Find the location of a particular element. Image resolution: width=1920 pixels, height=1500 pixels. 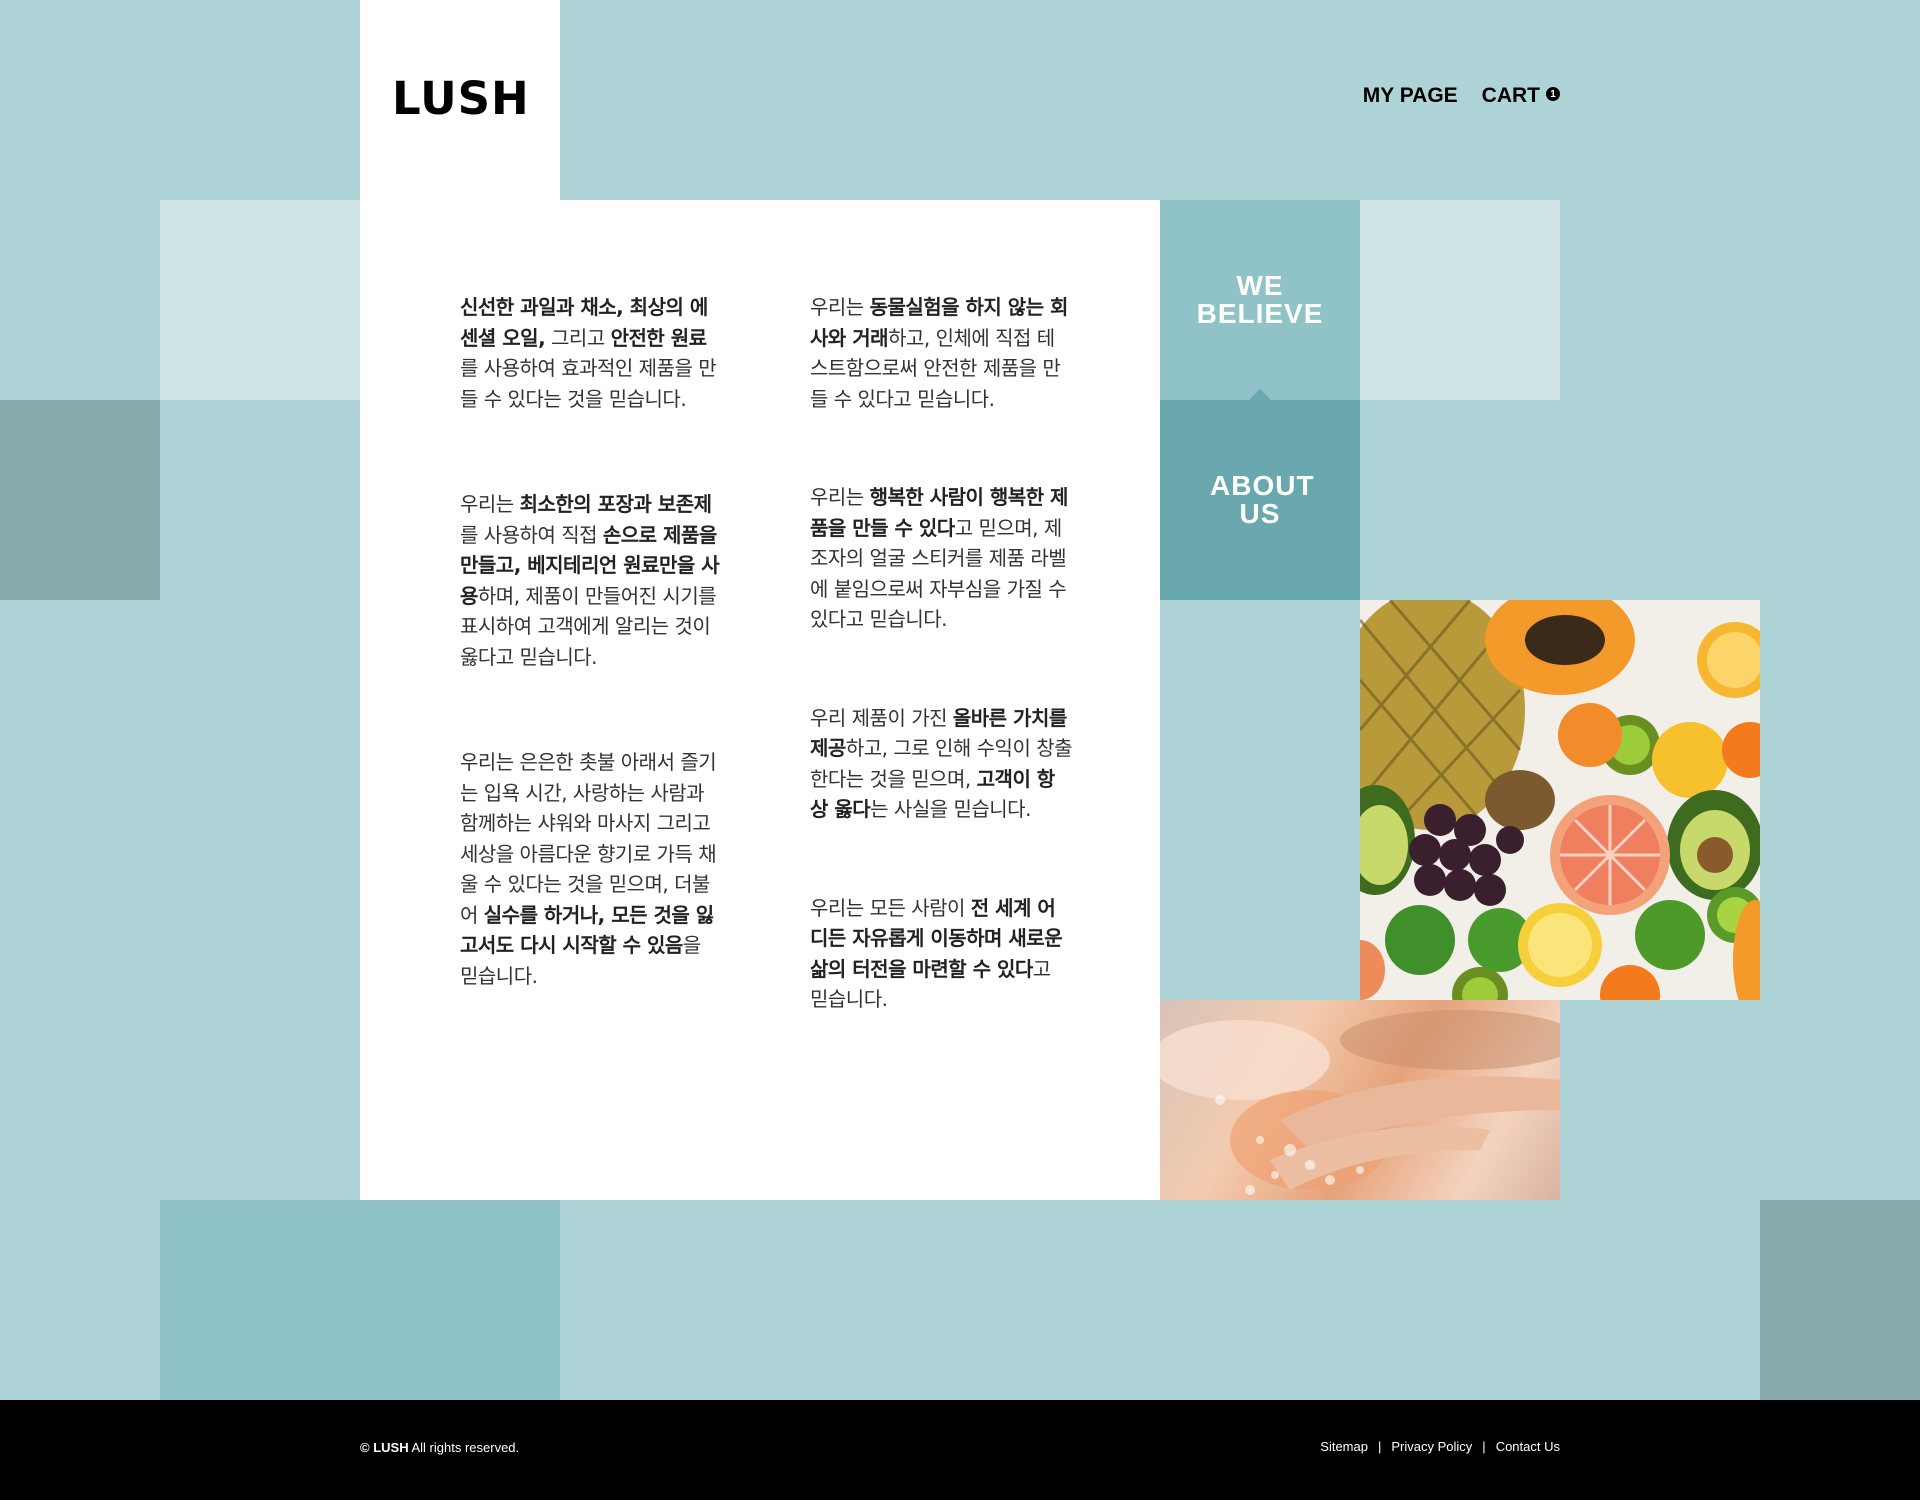

fruit-photo is located at coordinates (1560, 800).